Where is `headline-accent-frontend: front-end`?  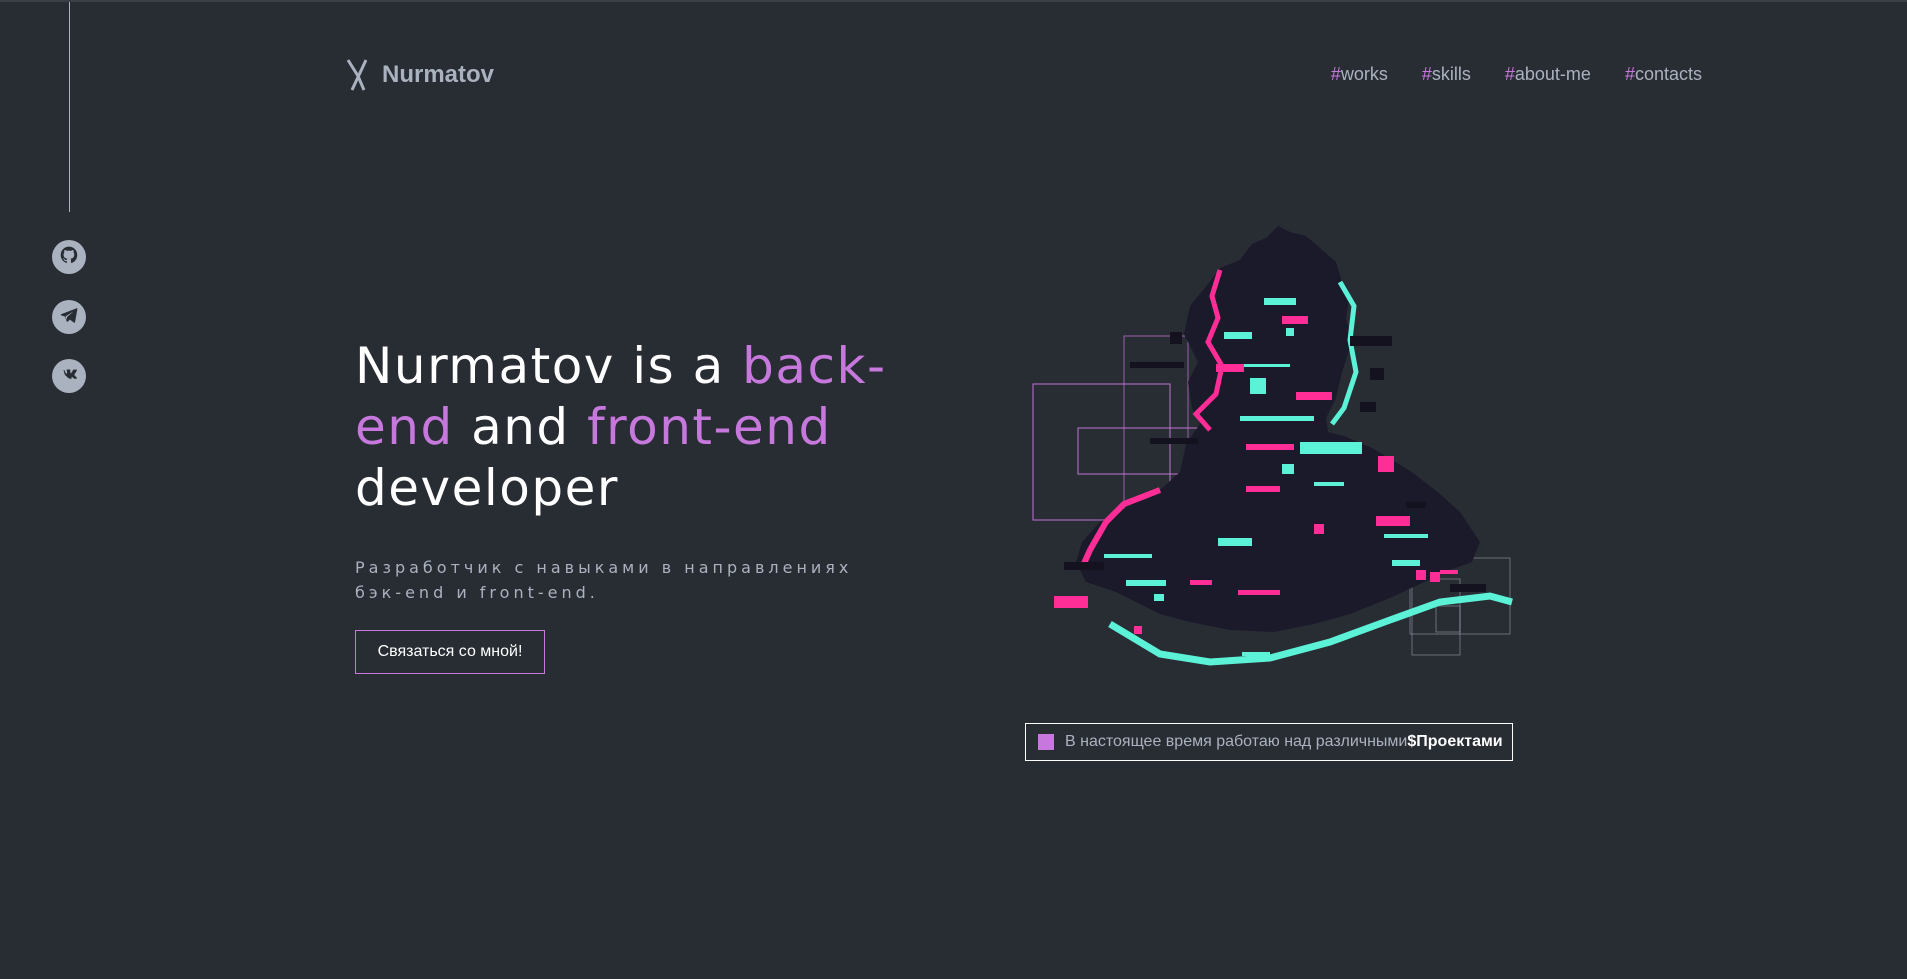 headline-accent-frontend: front-end is located at coordinates (709, 427).